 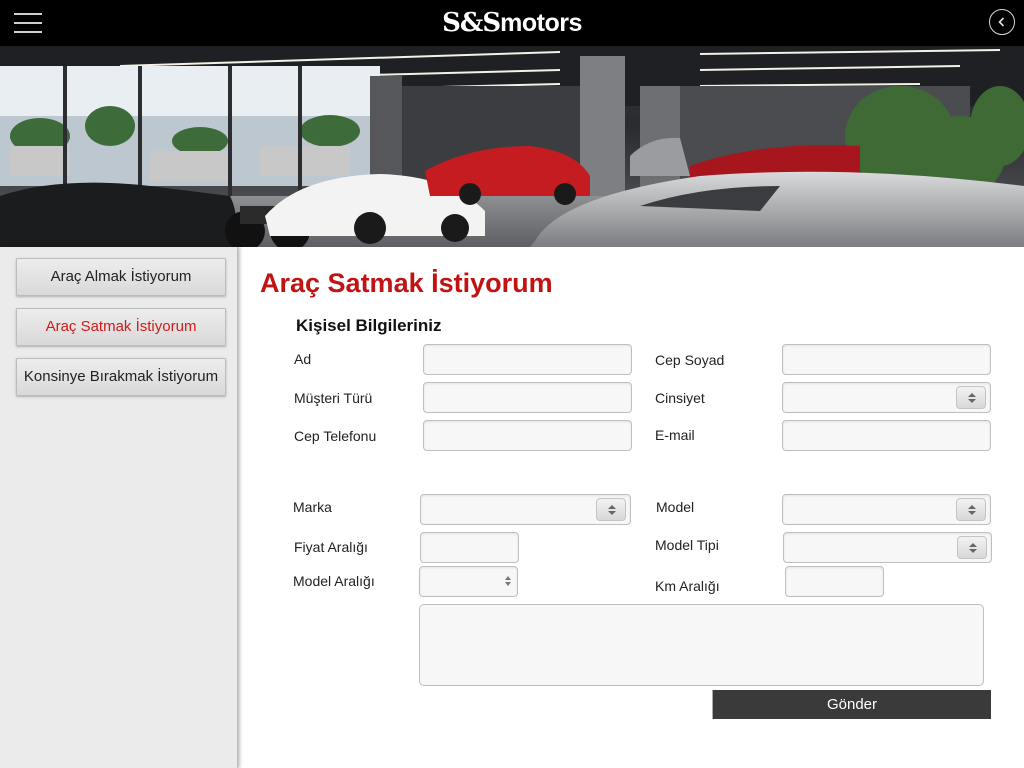 I want to click on model-araligi-label: Model Aralığı, so click(x=334, y=581).